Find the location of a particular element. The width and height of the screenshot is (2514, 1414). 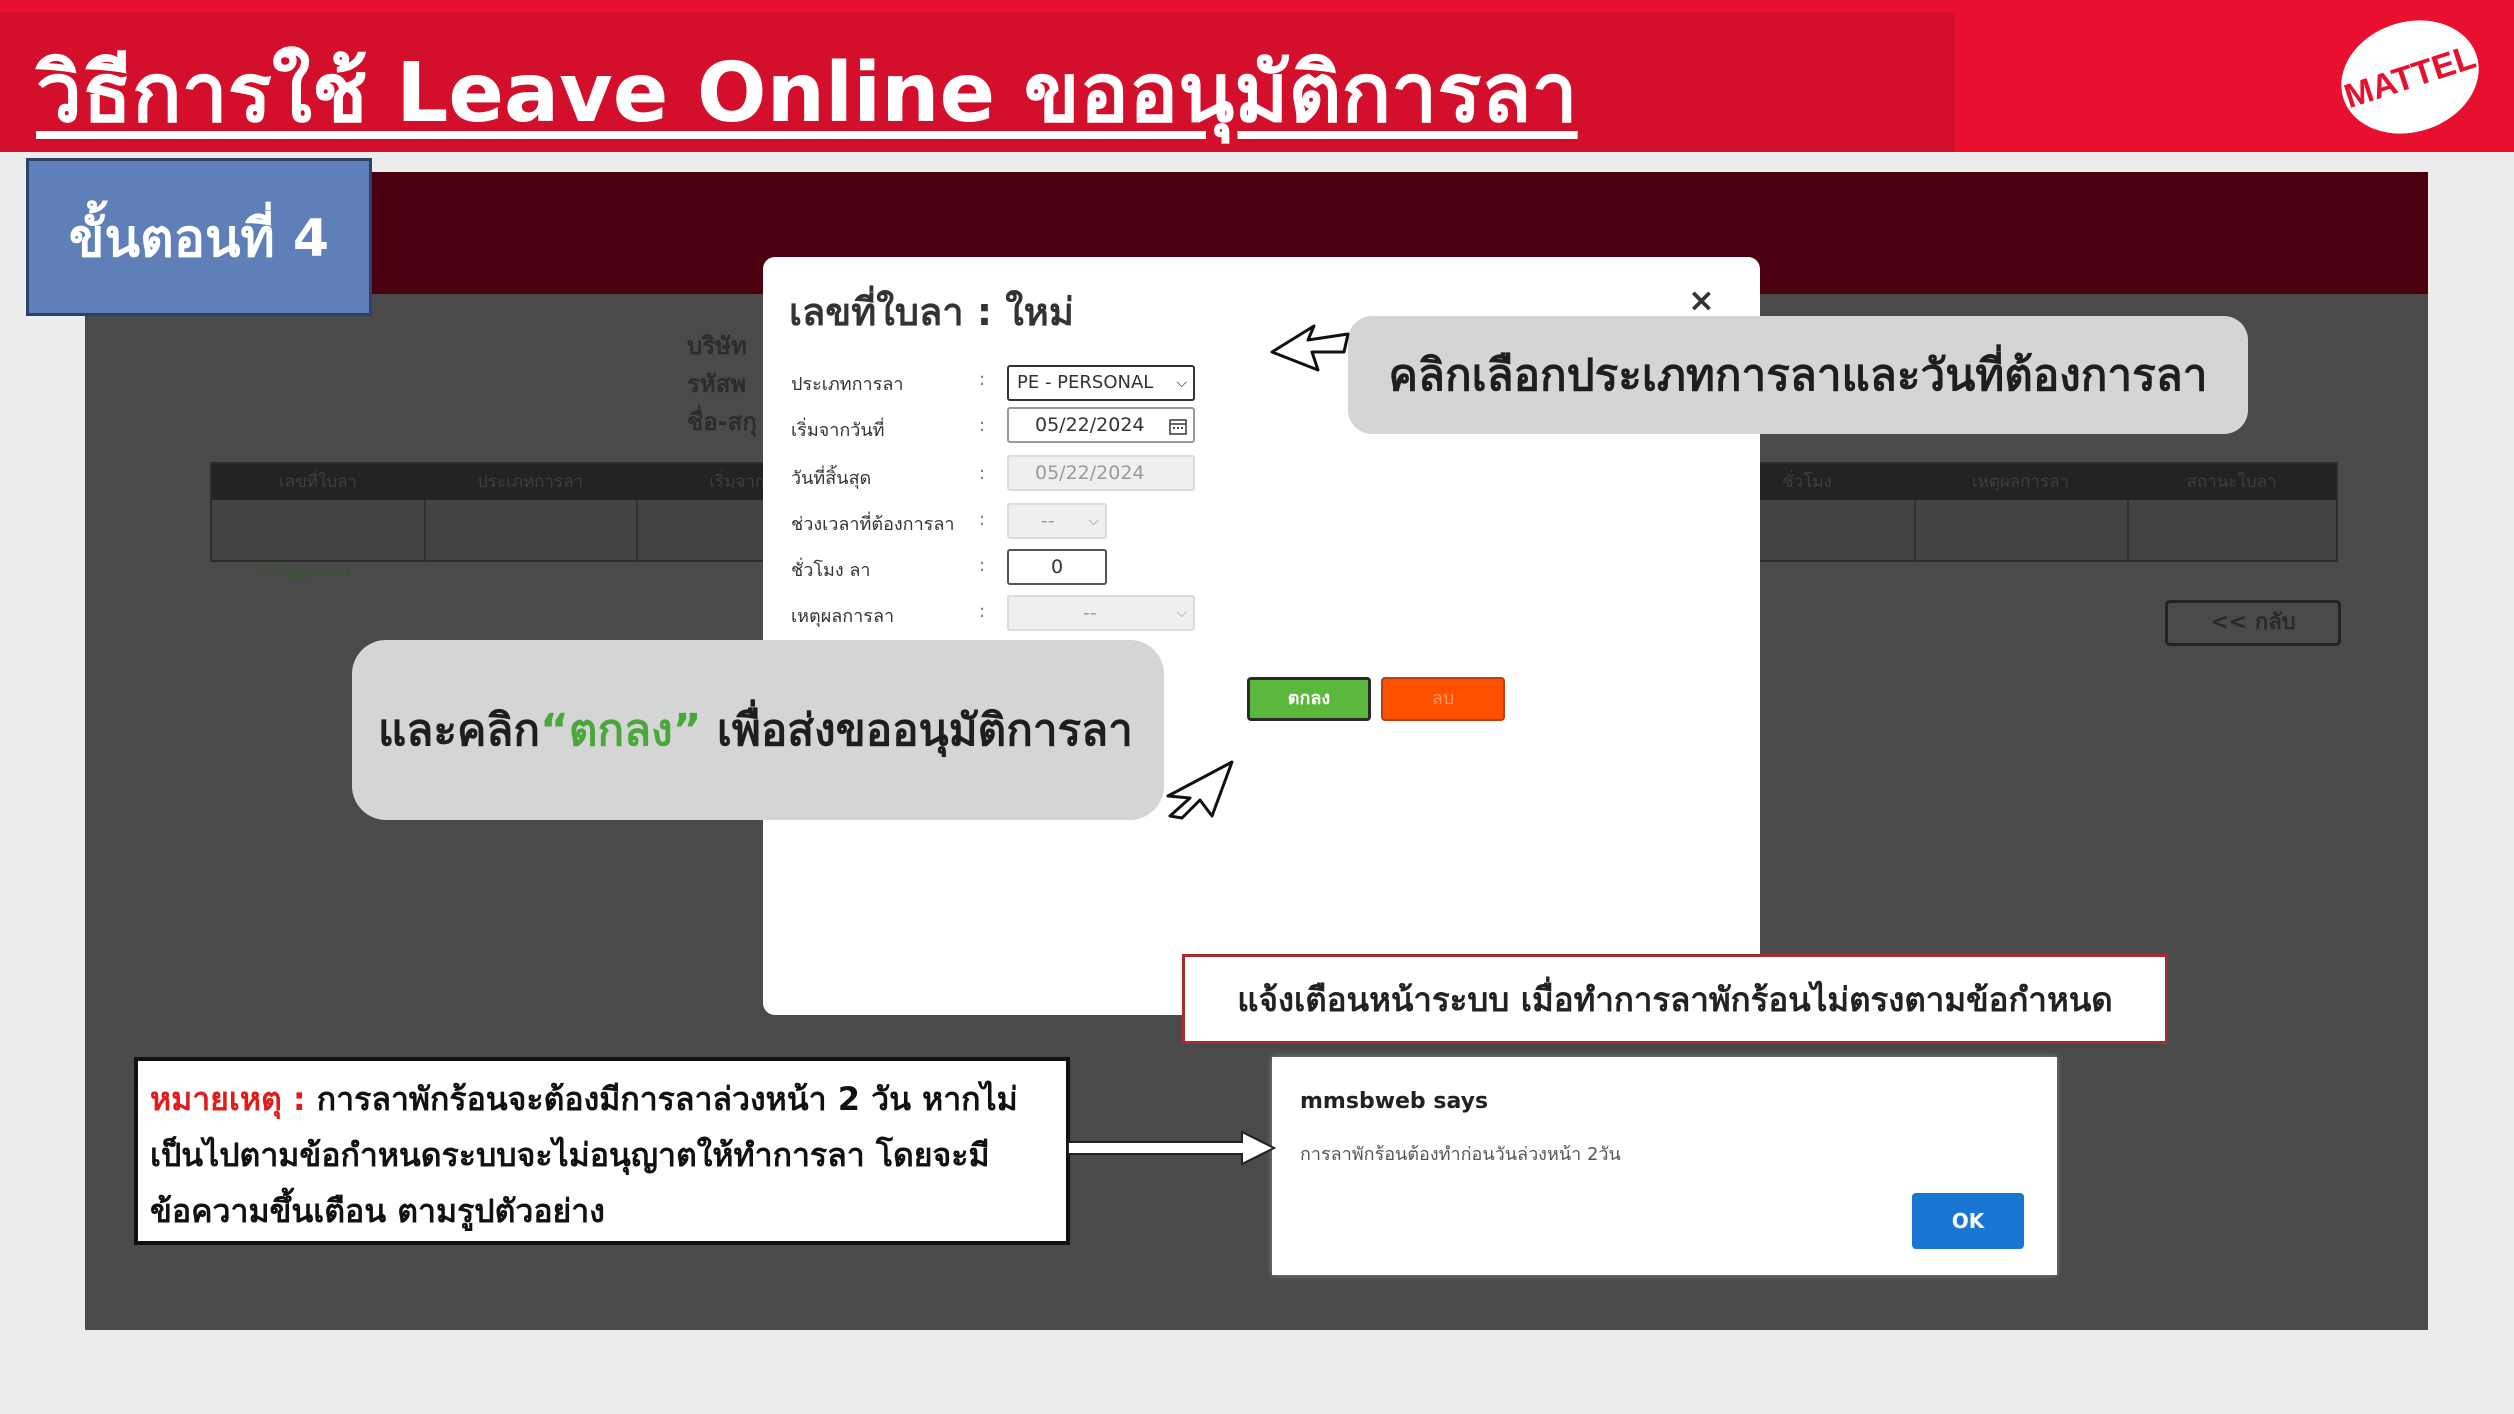

status-link: การขอลางาน is located at coordinates (306, 572).